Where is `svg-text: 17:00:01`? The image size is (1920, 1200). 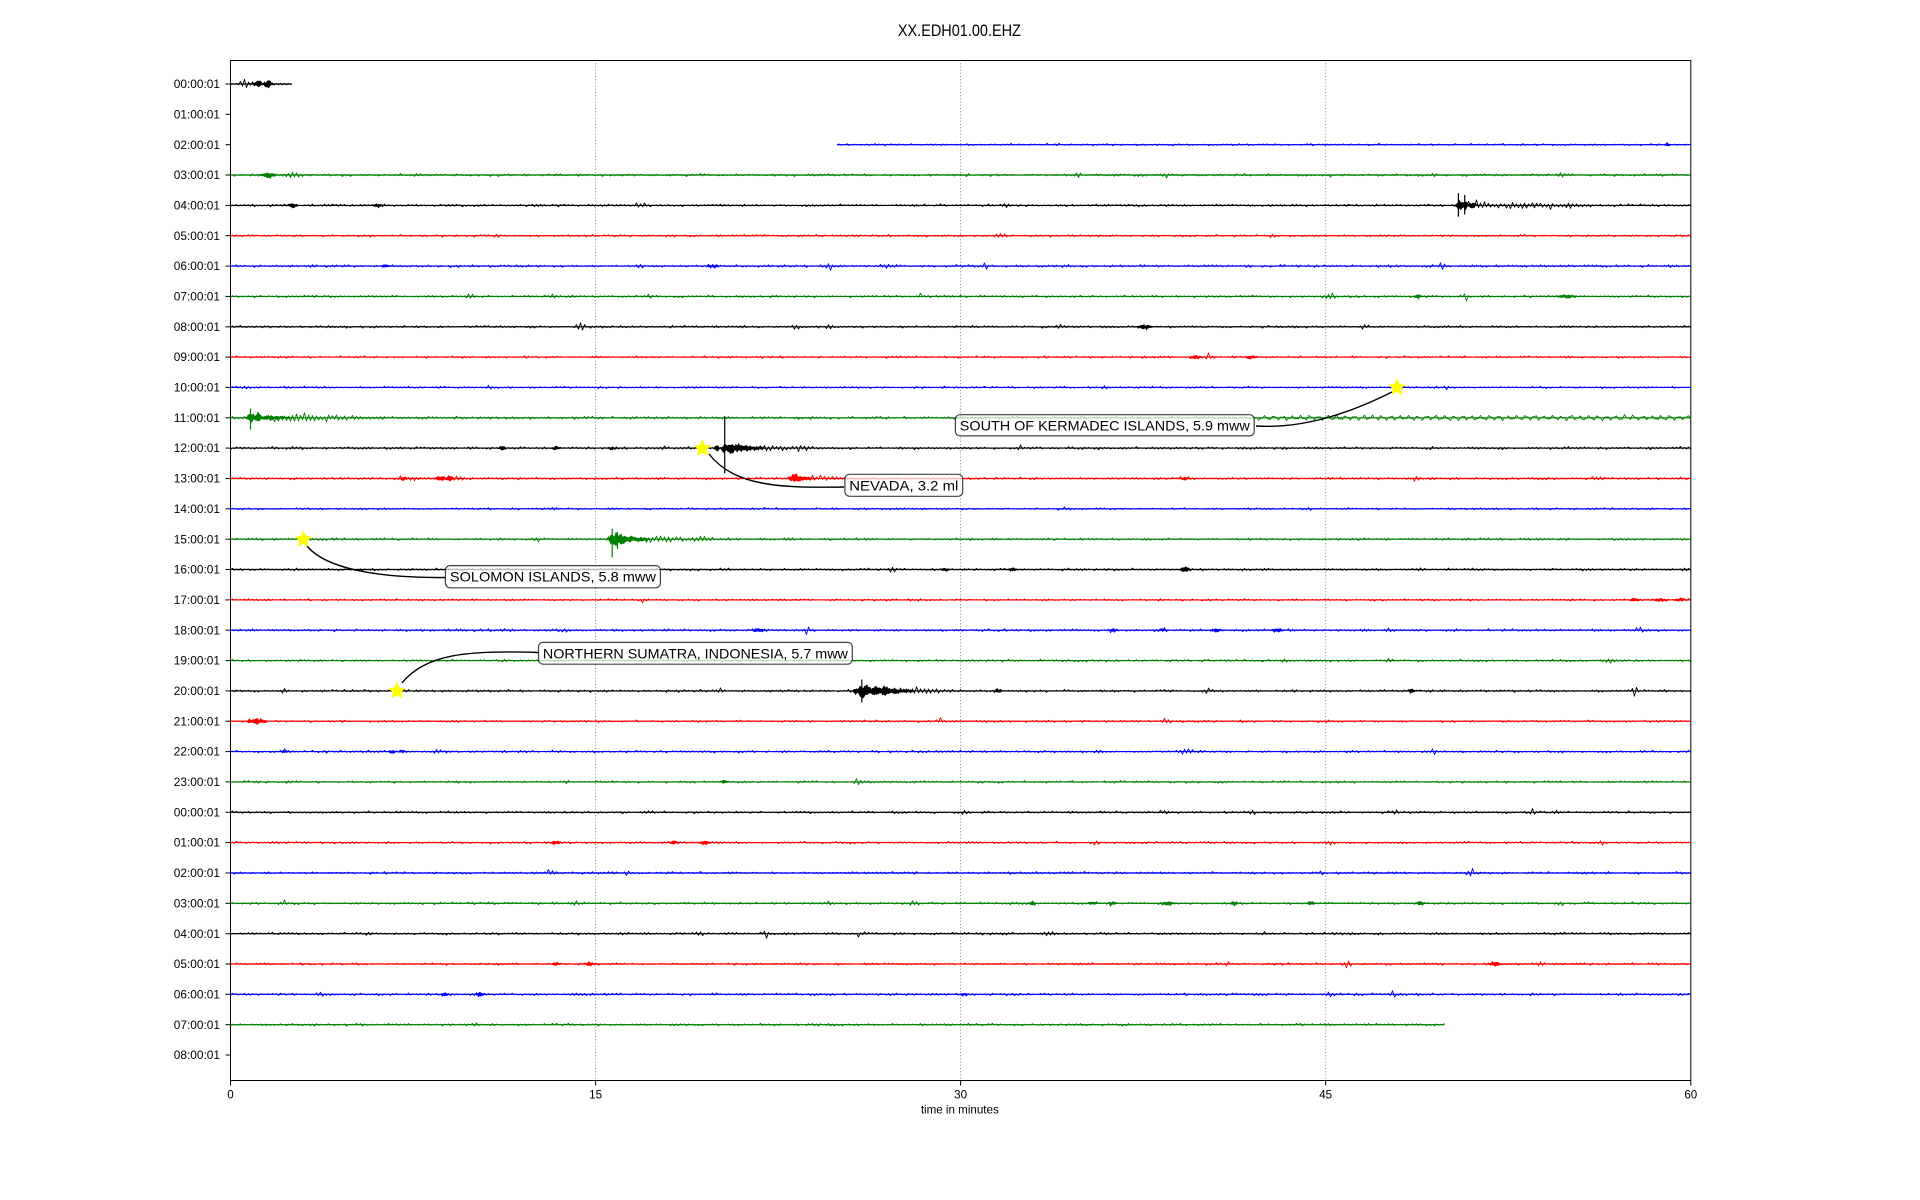 svg-text: 17:00:01 is located at coordinates (197, 600).